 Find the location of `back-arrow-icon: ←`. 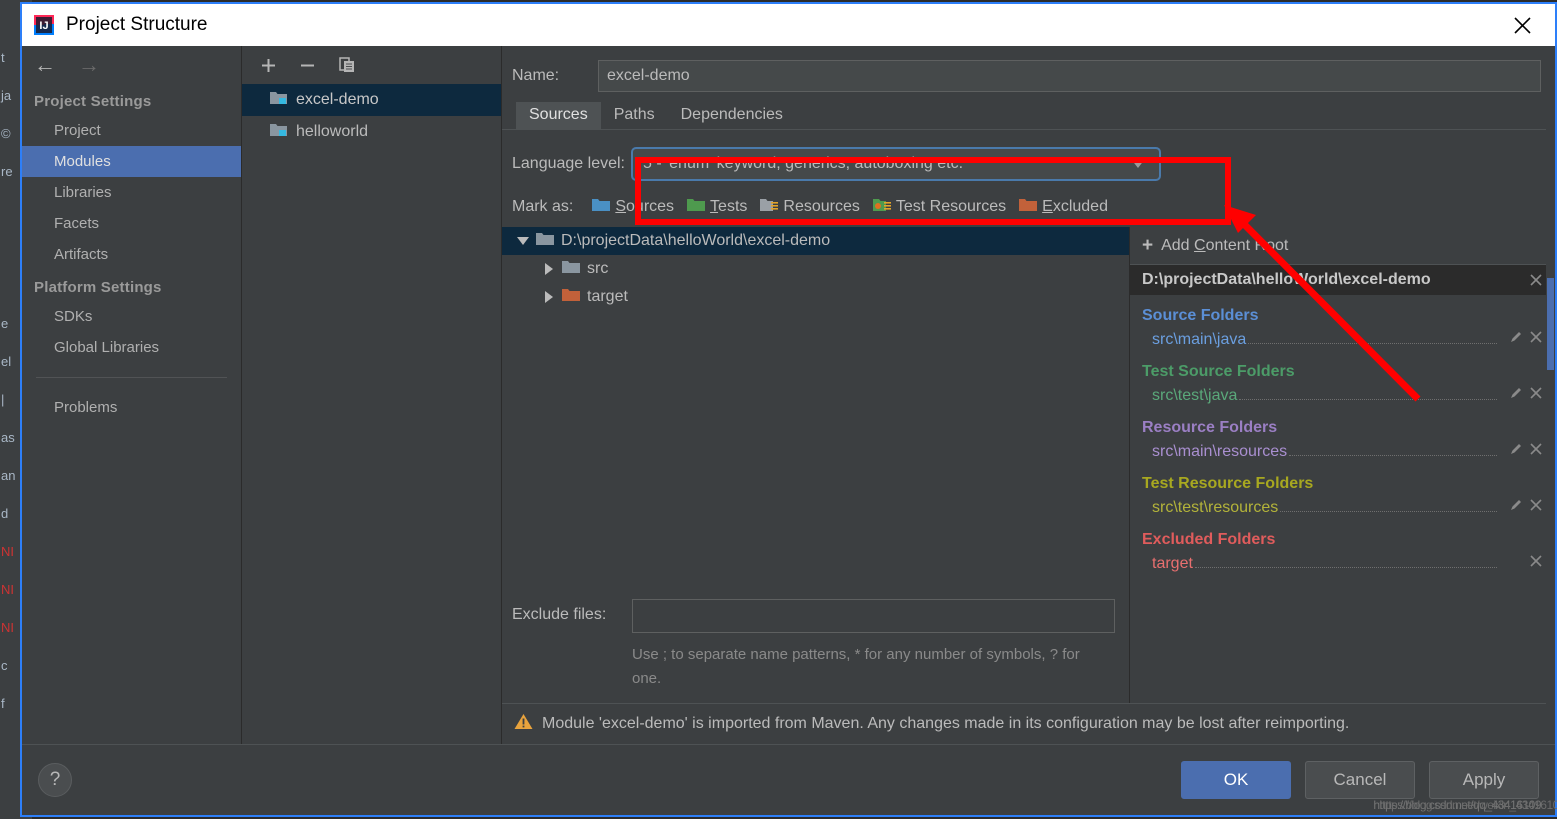

back-arrow-icon: ← is located at coordinates (45, 65).